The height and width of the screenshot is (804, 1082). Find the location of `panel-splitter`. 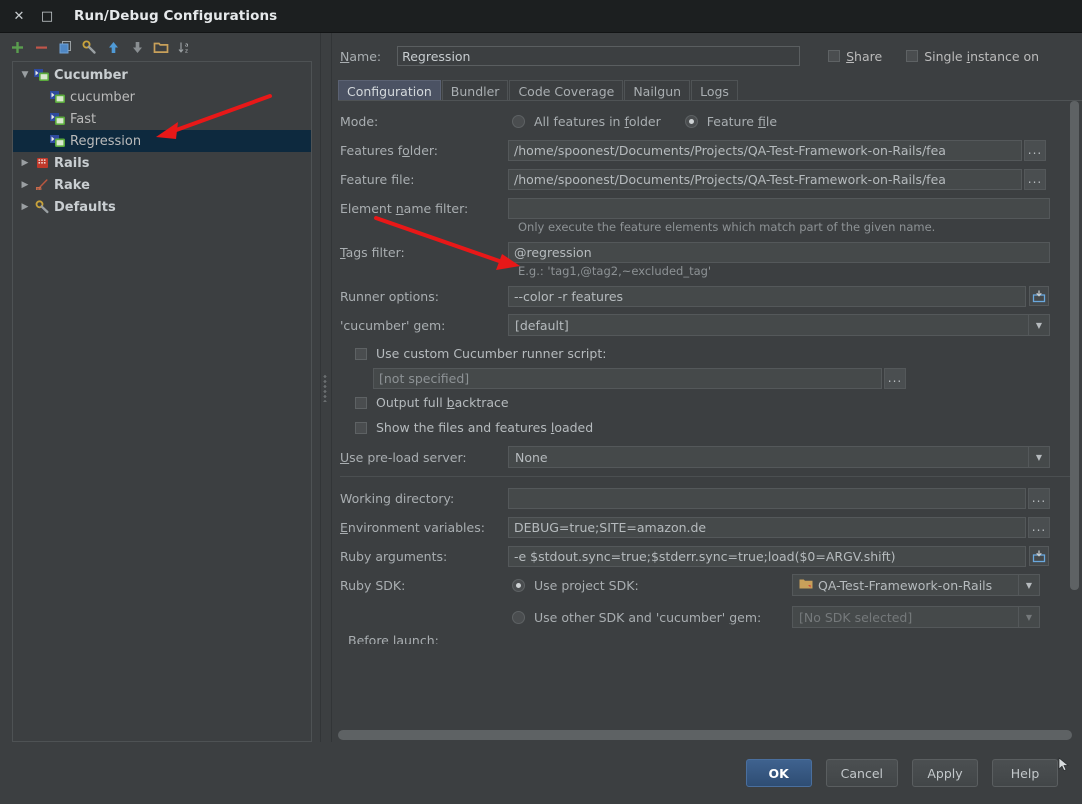

panel-splitter is located at coordinates (325, 387).